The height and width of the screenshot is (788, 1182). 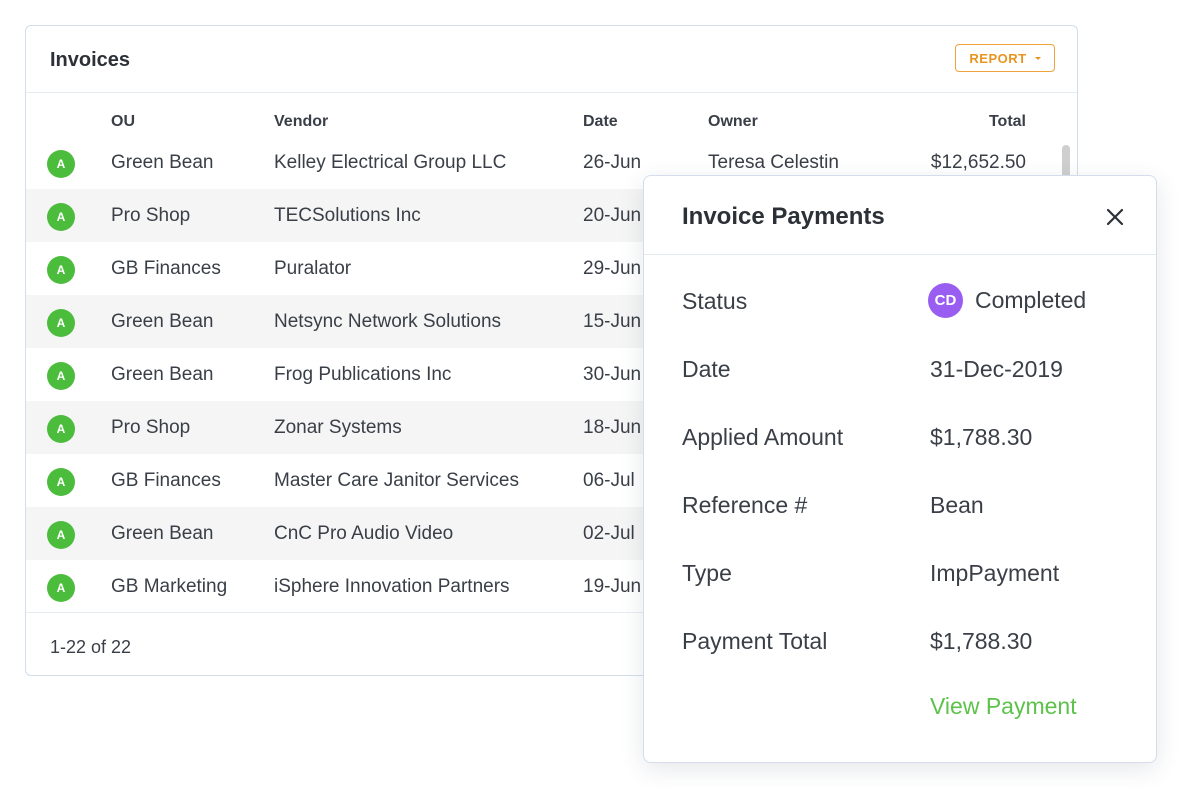 What do you see at coordinates (392, 586) in the screenshot?
I see `cell-vendor: iSphere Innovation Partners` at bounding box center [392, 586].